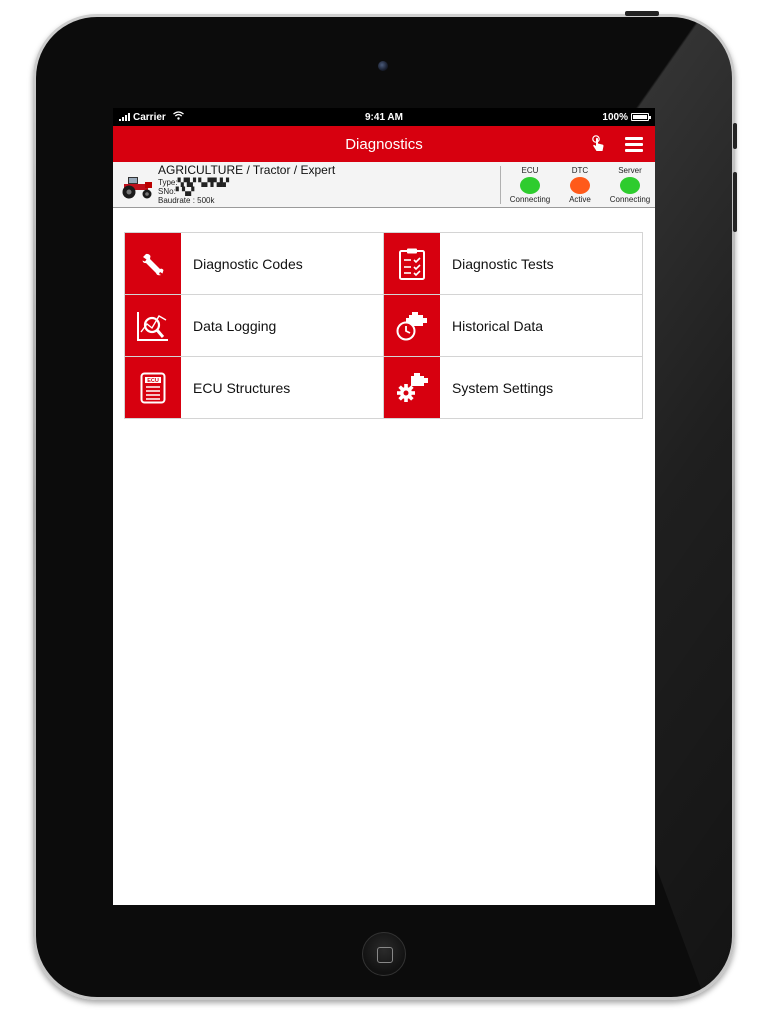 Image resolution: width=768 pixels, height=1024 pixels. I want to click on indicator-label: ECU, so click(530, 170).